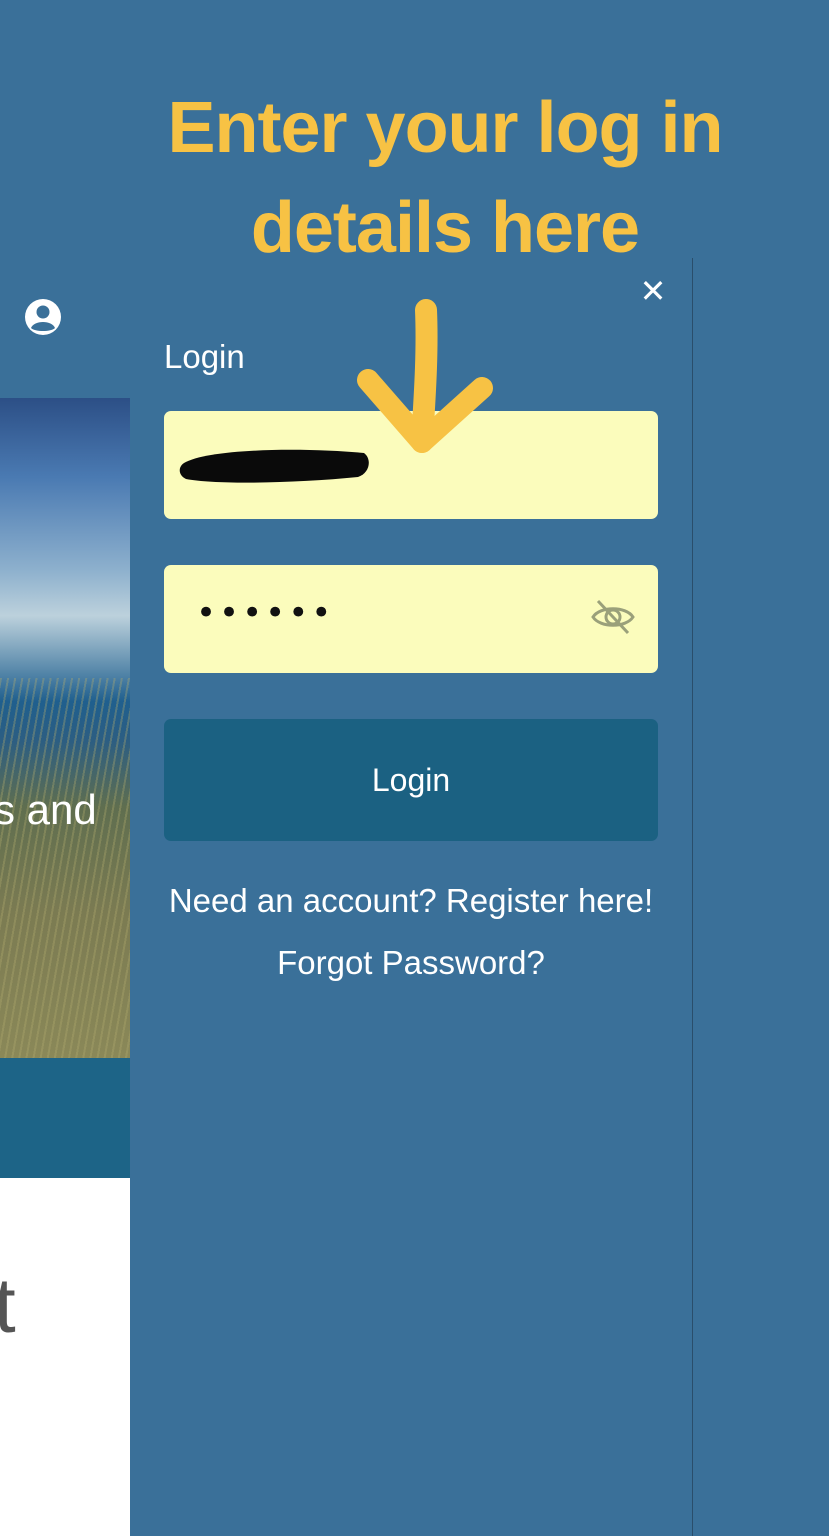 The image size is (829, 1536). Describe the element at coordinates (65, 728) in the screenshot. I see `hero-image: s and` at that location.